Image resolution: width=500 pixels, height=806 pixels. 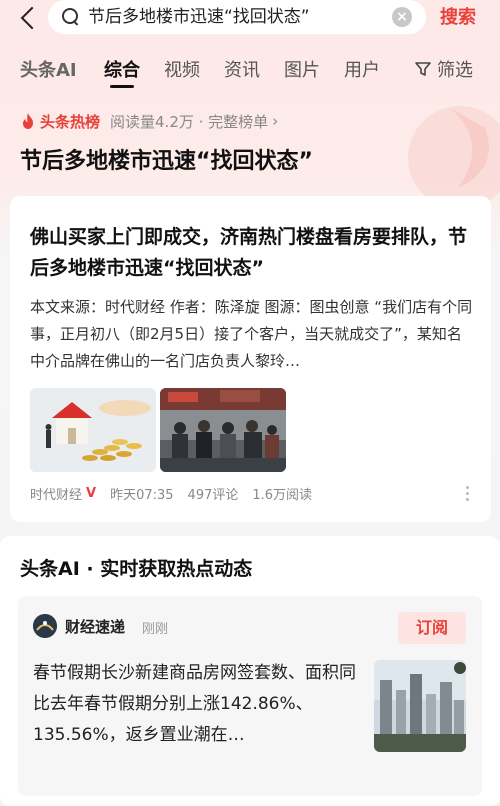 I want to click on article-comments: 497评论, so click(x=213, y=495).